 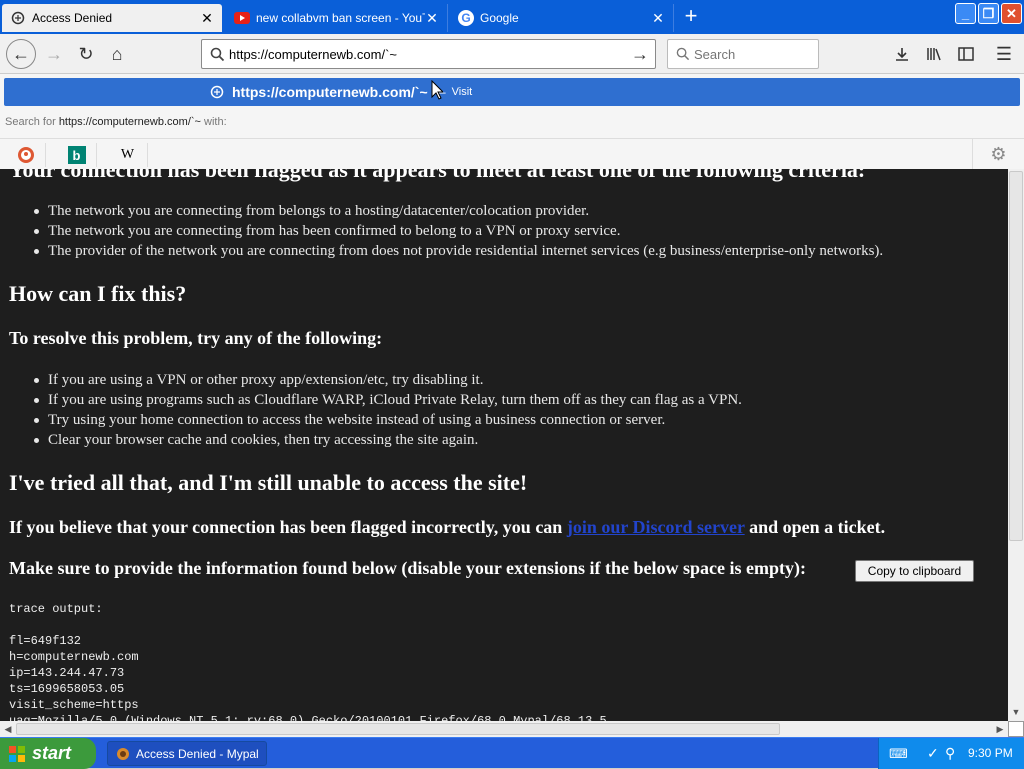 What do you see at coordinates (30, 122) in the screenshot?
I see `search-for-prefix: Search for` at bounding box center [30, 122].